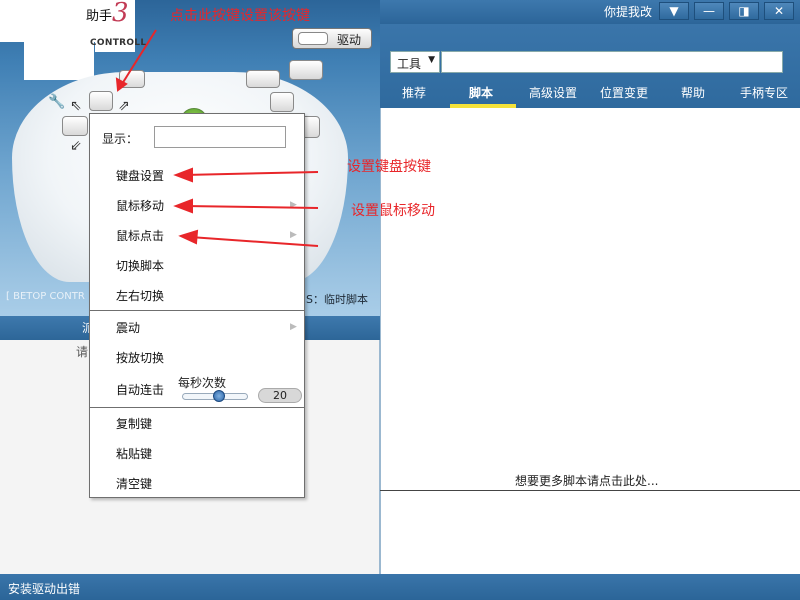 This screenshot has height=600, width=800. What do you see at coordinates (693, 92) in the screenshot?
I see `tab-help: 帮助` at bounding box center [693, 92].